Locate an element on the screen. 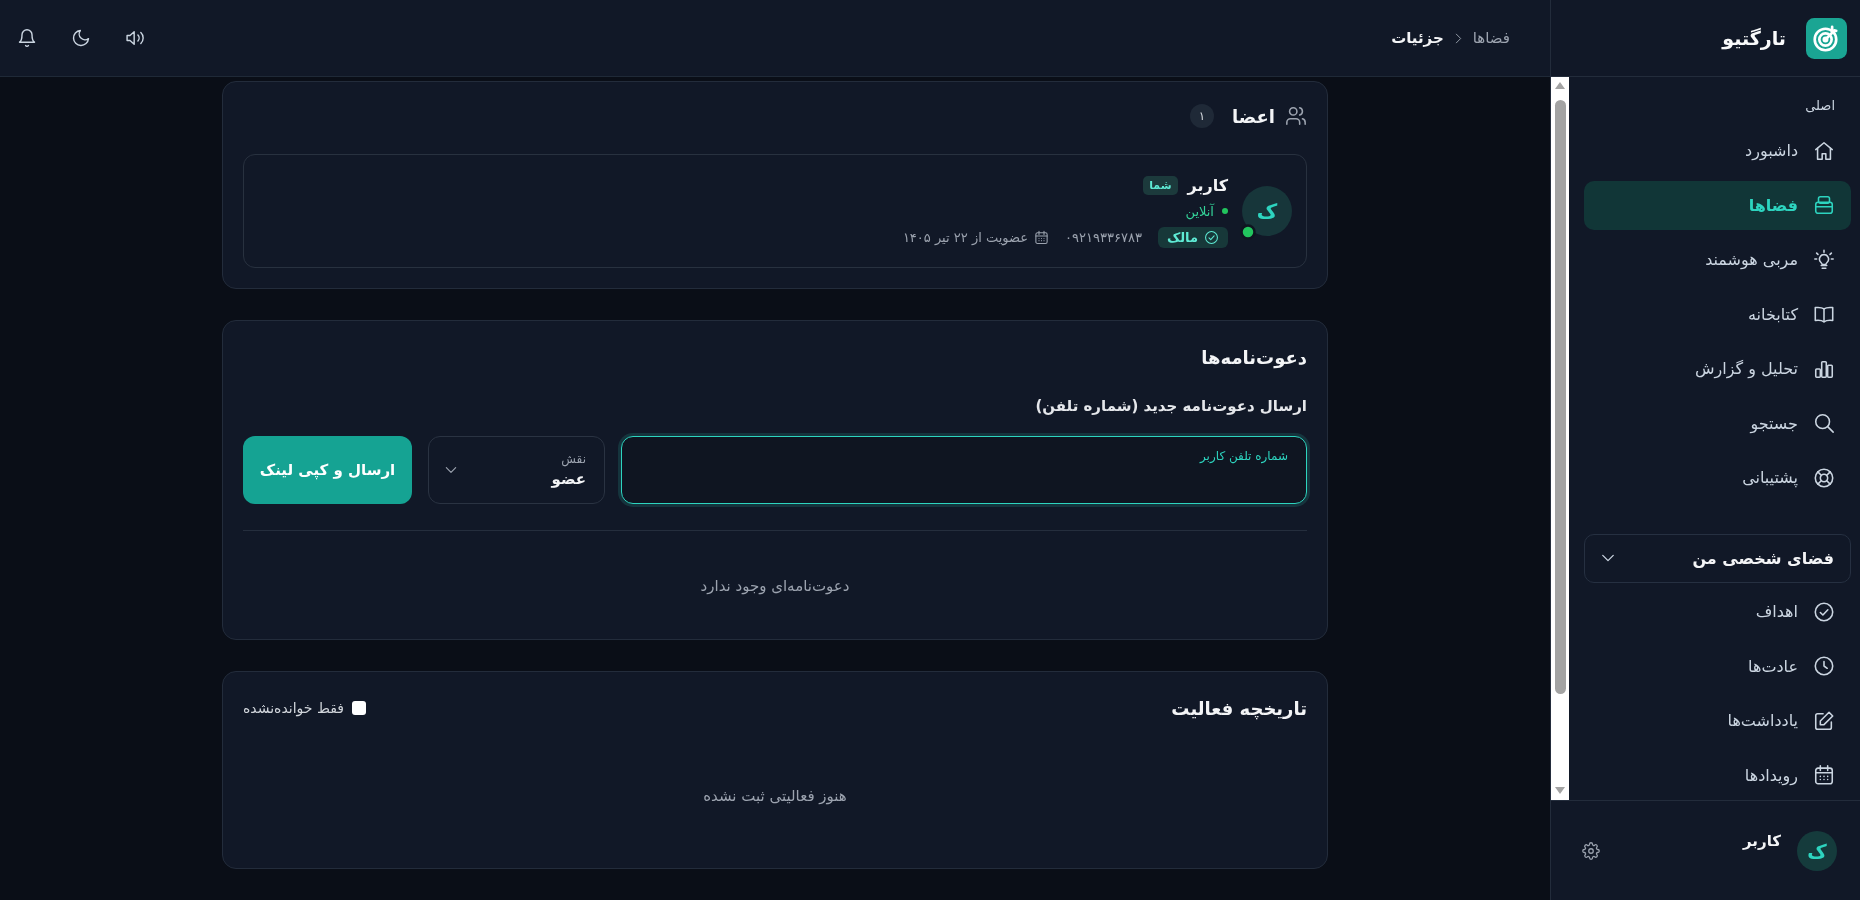 This screenshot has height=900, width=1860. lightbulb-icon is located at coordinates (1824, 259).